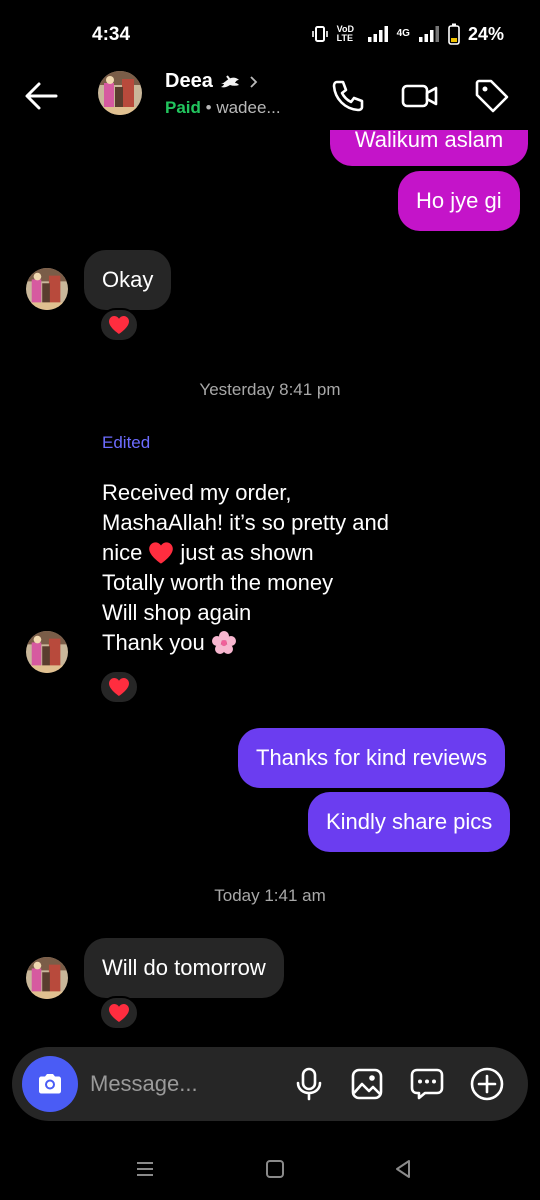 Image resolution: width=540 pixels, height=1200 pixels. I want to click on contact-name-text: Deea, so click(189, 81).